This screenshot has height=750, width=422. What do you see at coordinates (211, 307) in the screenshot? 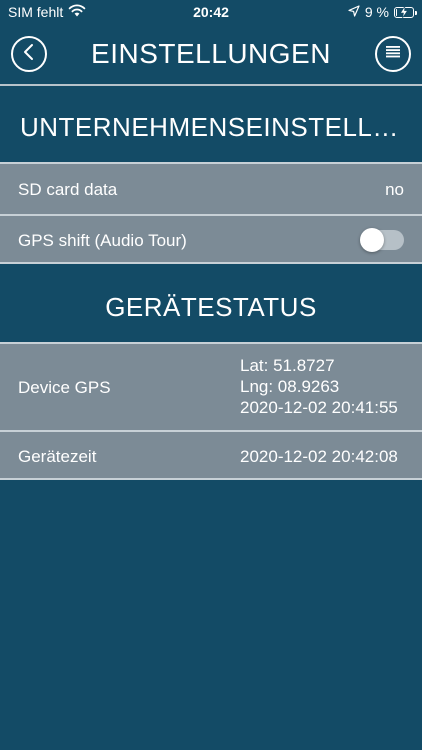
I see `section-title: GERÄTESTATUS` at bounding box center [211, 307].